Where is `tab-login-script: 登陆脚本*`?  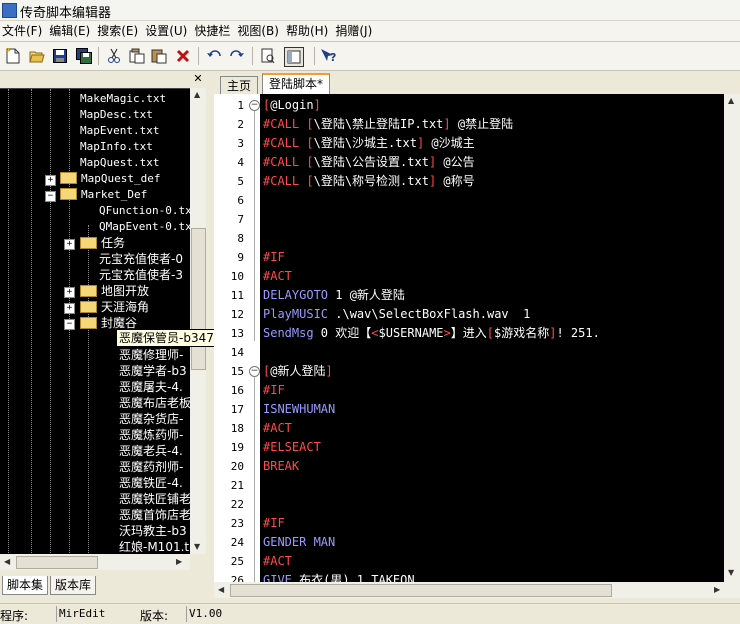
tab-login-script: 登陆脚本* is located at coordinates (296, 84).